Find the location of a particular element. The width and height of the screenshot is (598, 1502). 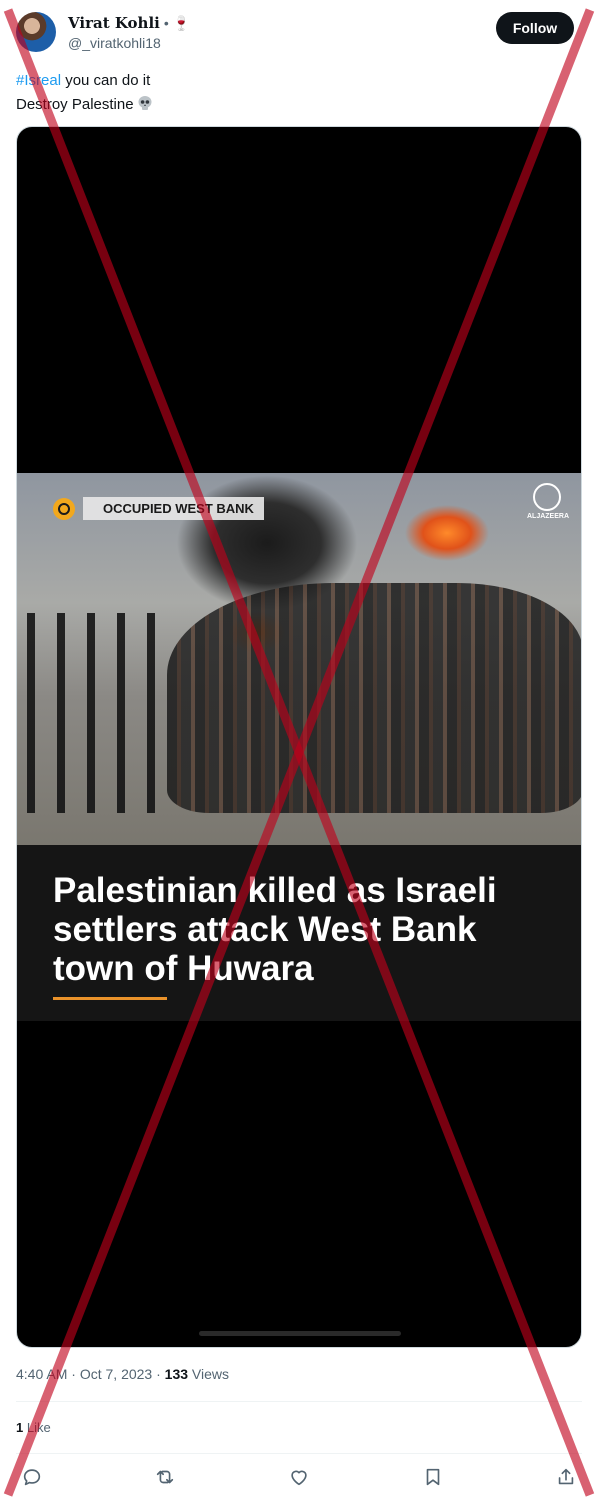

bookmark-button is located at coordinates (434, 1478).